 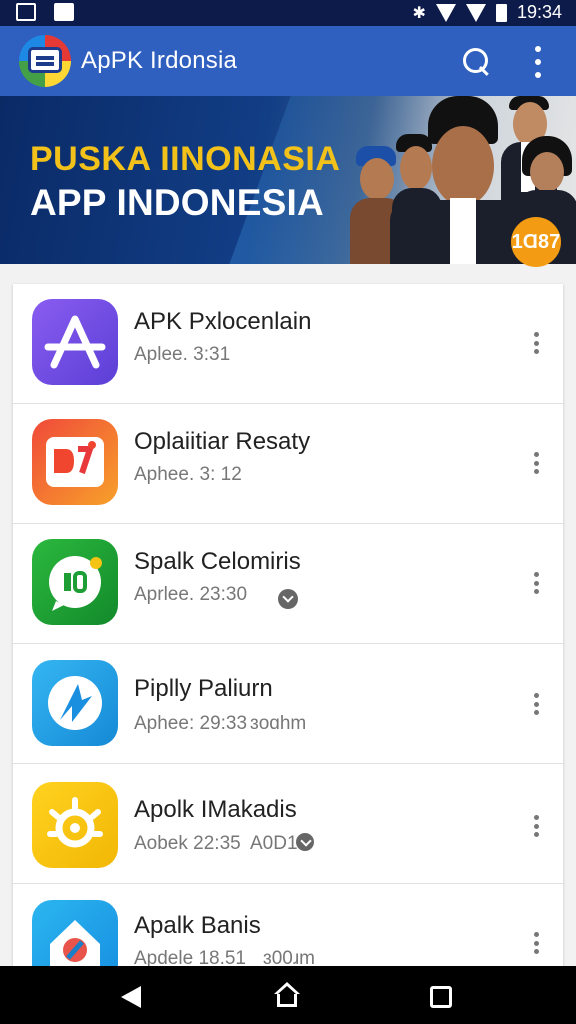 I want to click on sun-icon, so click(x=75, y=825).